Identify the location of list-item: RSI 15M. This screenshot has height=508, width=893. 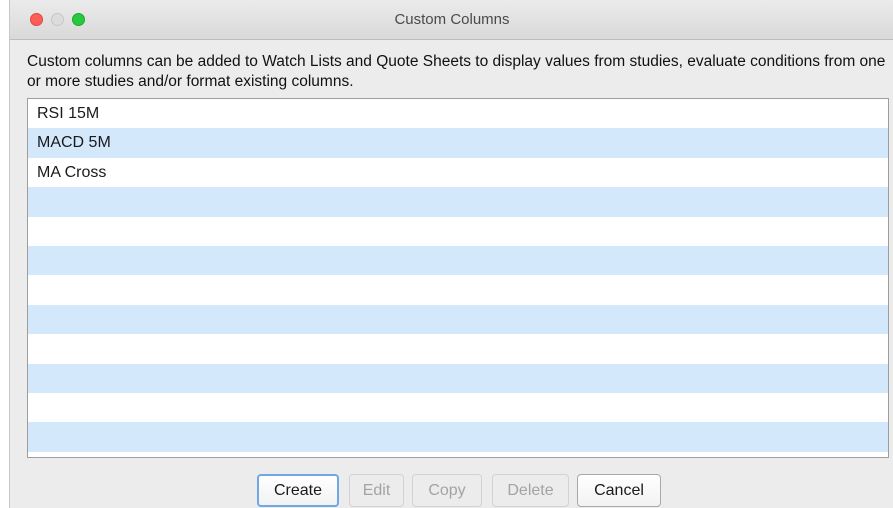
(458, 113).